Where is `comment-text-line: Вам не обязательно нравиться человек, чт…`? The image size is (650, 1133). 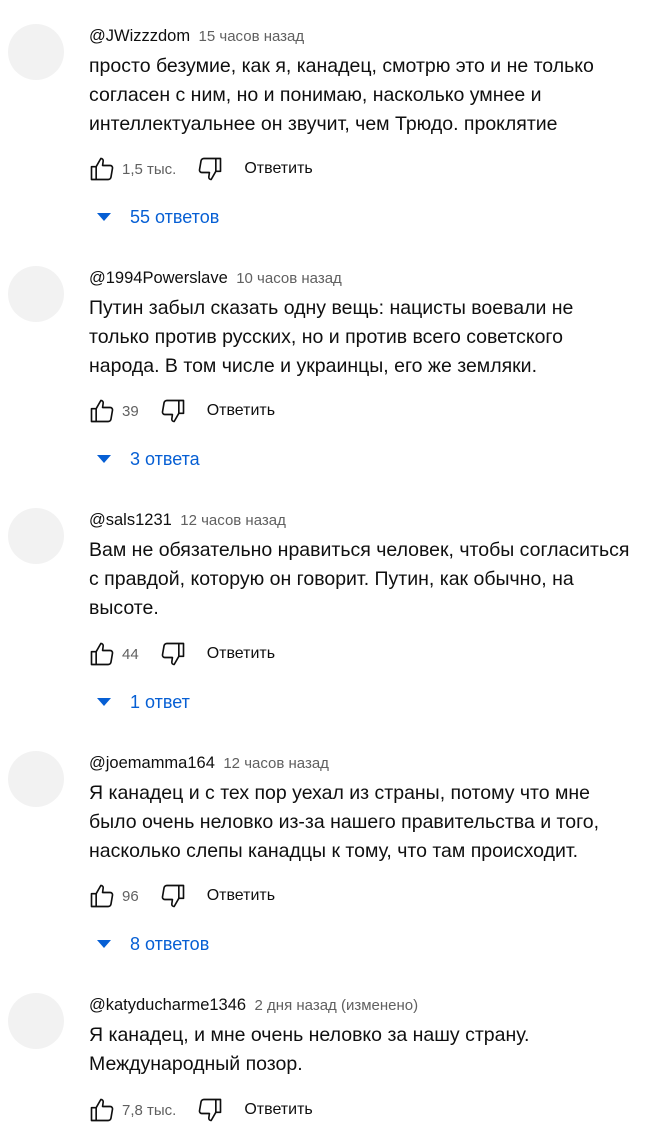 comment-text-line: Вам не обязательно нравиться человек, чт… is located at coordinates (359, 550).